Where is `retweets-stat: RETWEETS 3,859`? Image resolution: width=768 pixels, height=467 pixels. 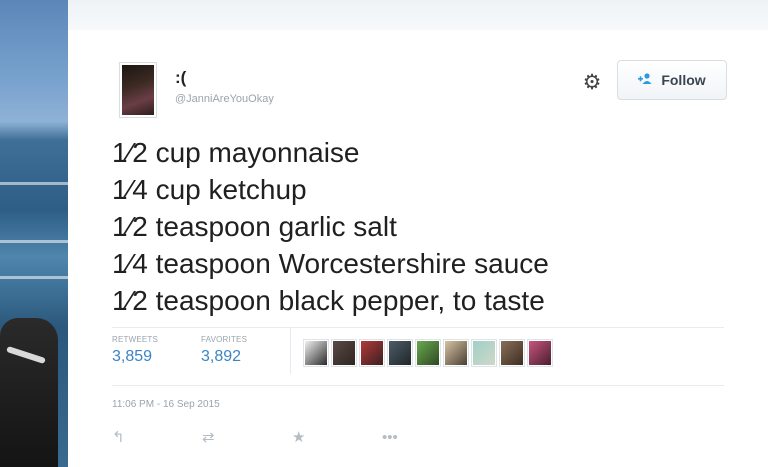 retweets-stat: RETWEETS 3,859 is located at coordinates (135, 350).